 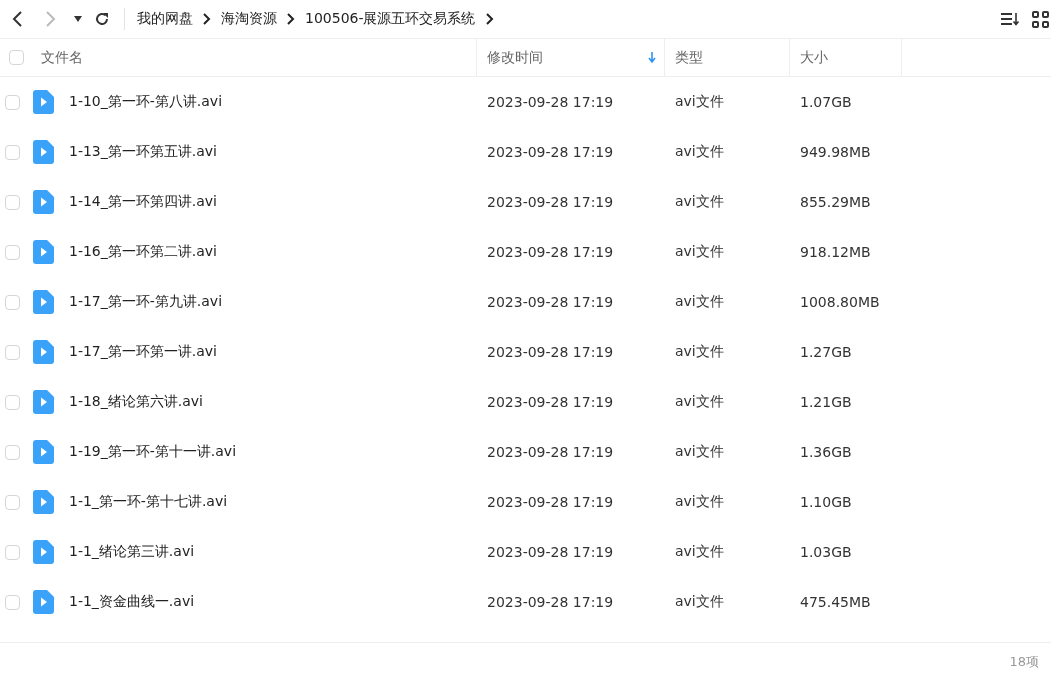 I want to click on file-size: 1.07GB, so click(x=826, y=102).